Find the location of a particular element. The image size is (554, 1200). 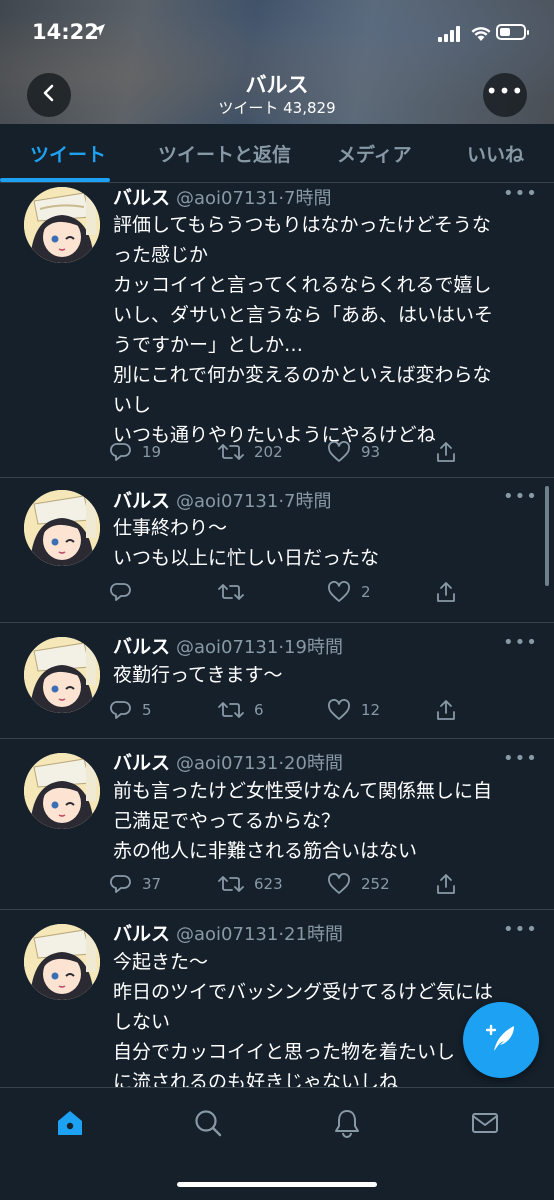

like-count: 12 is located at coordinates (371, 710).